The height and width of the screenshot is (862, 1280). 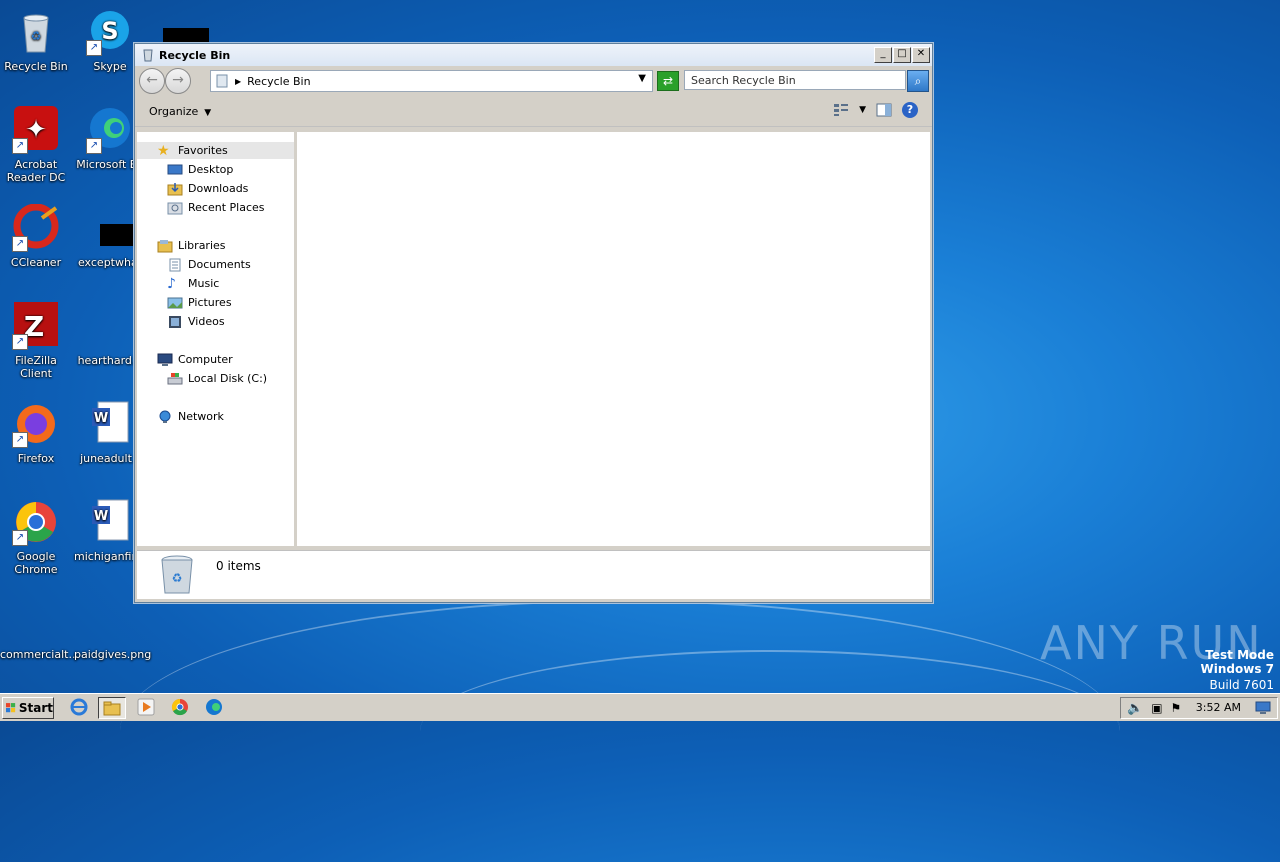 I want to click on organize-button: Organize ▼, so click(x=180, y=111).